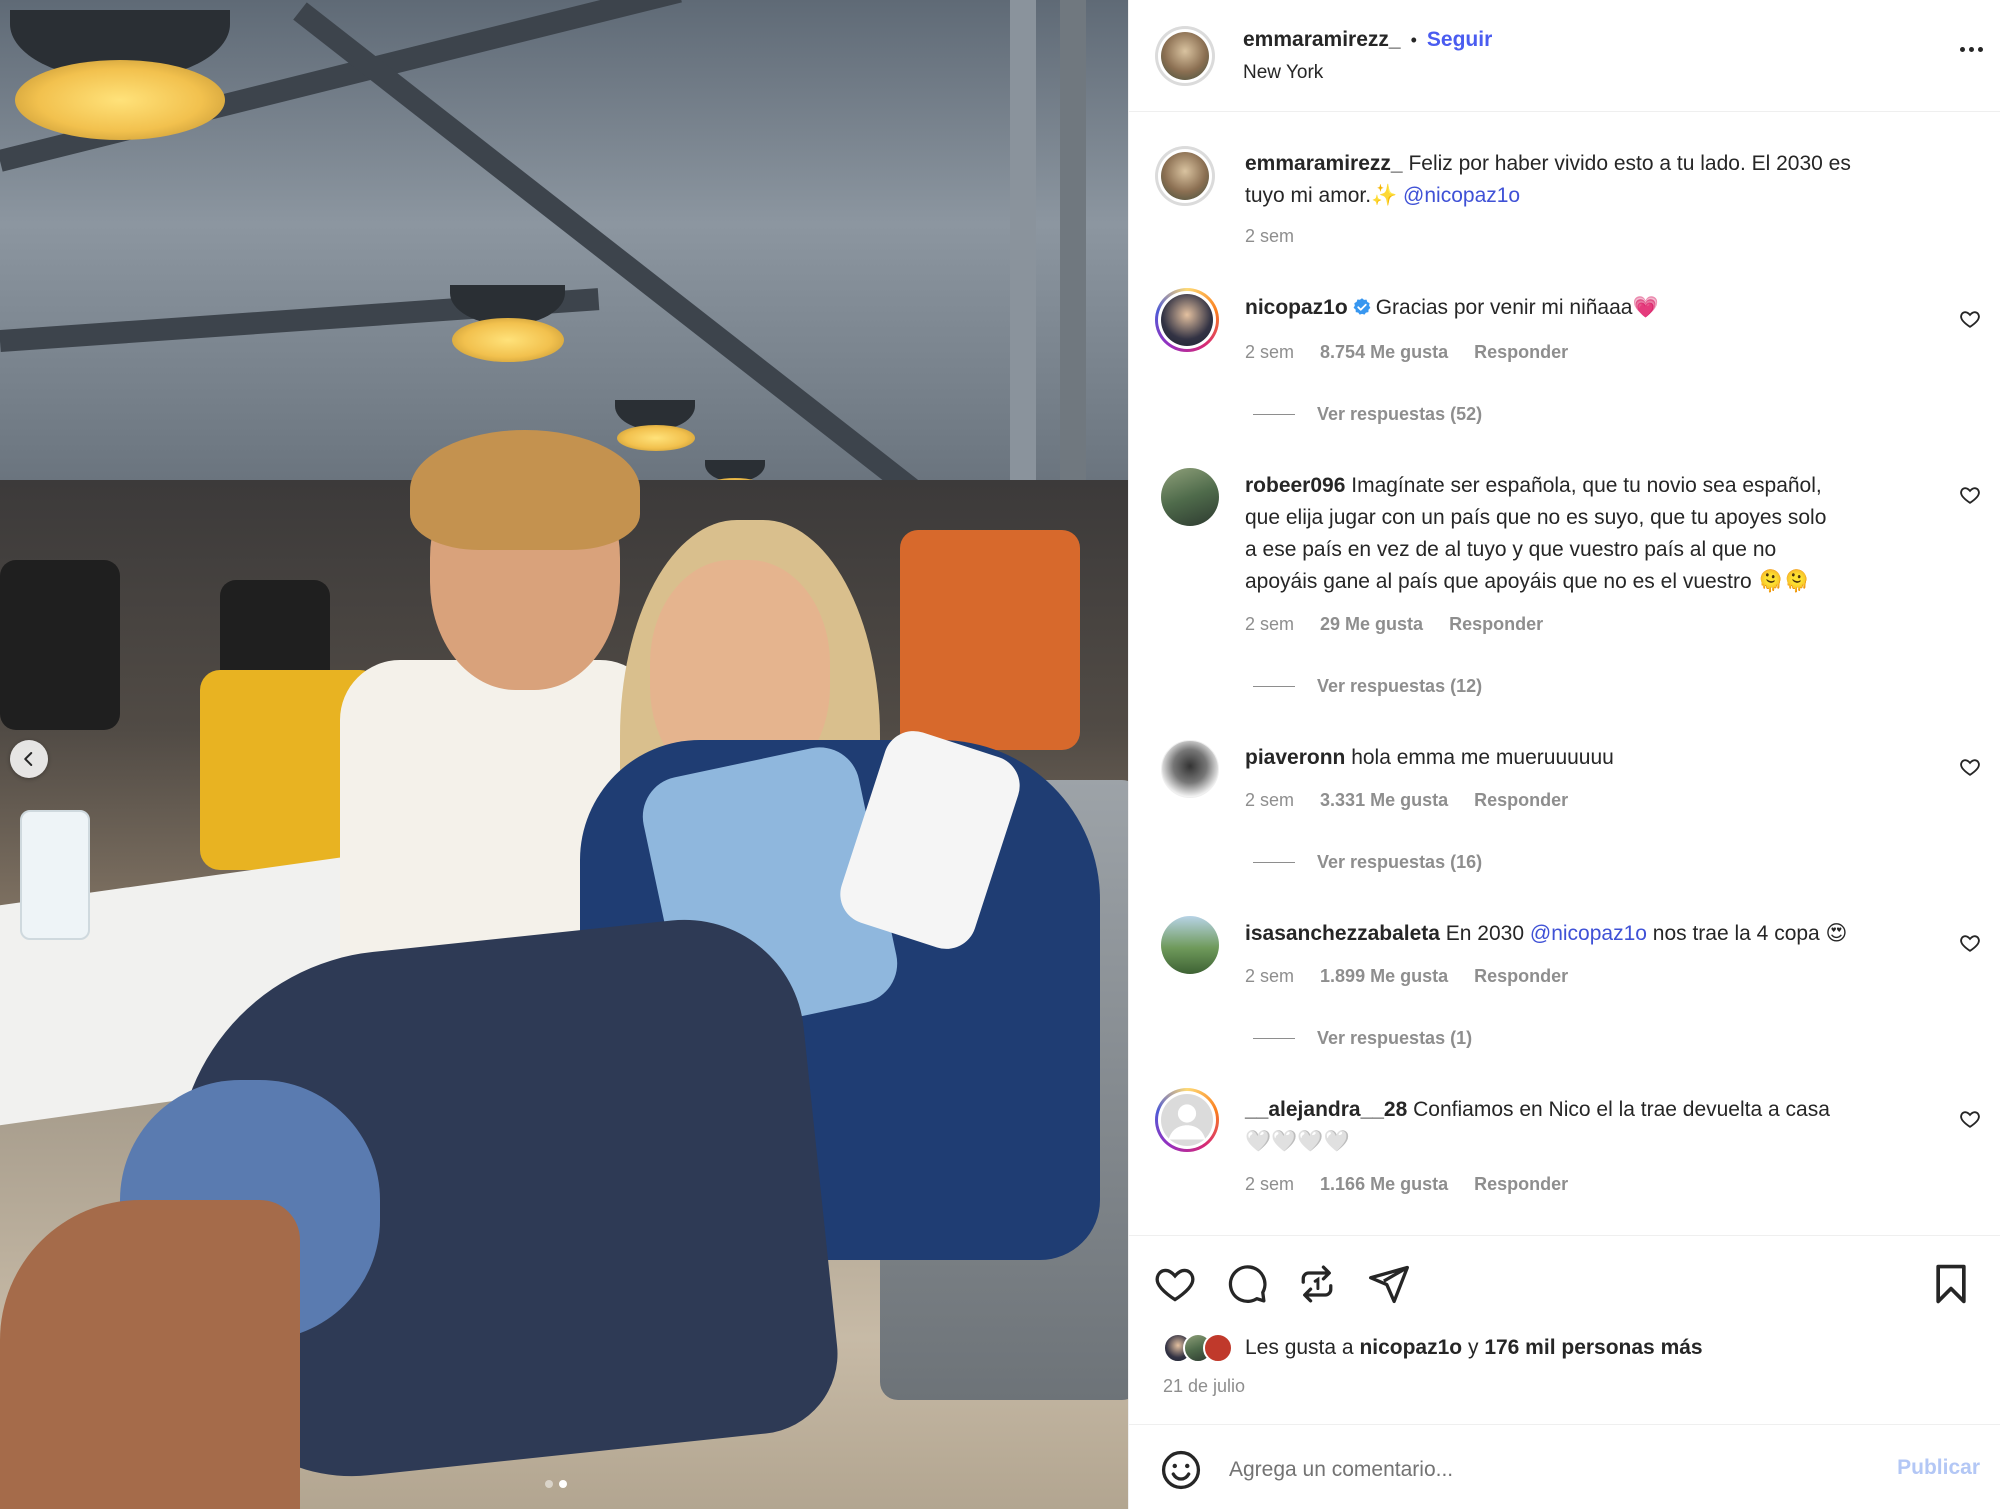  I want to click on likes-others: 176 mil personas más, so click(1593, 1347).